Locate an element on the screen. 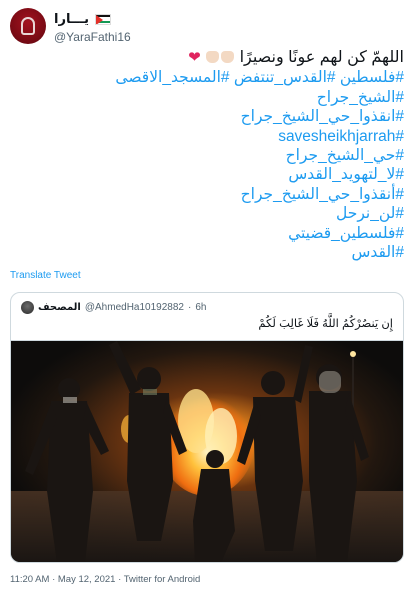  hashtag-line: #فلسطين_قضيتي is located at coordinates (207, 233).